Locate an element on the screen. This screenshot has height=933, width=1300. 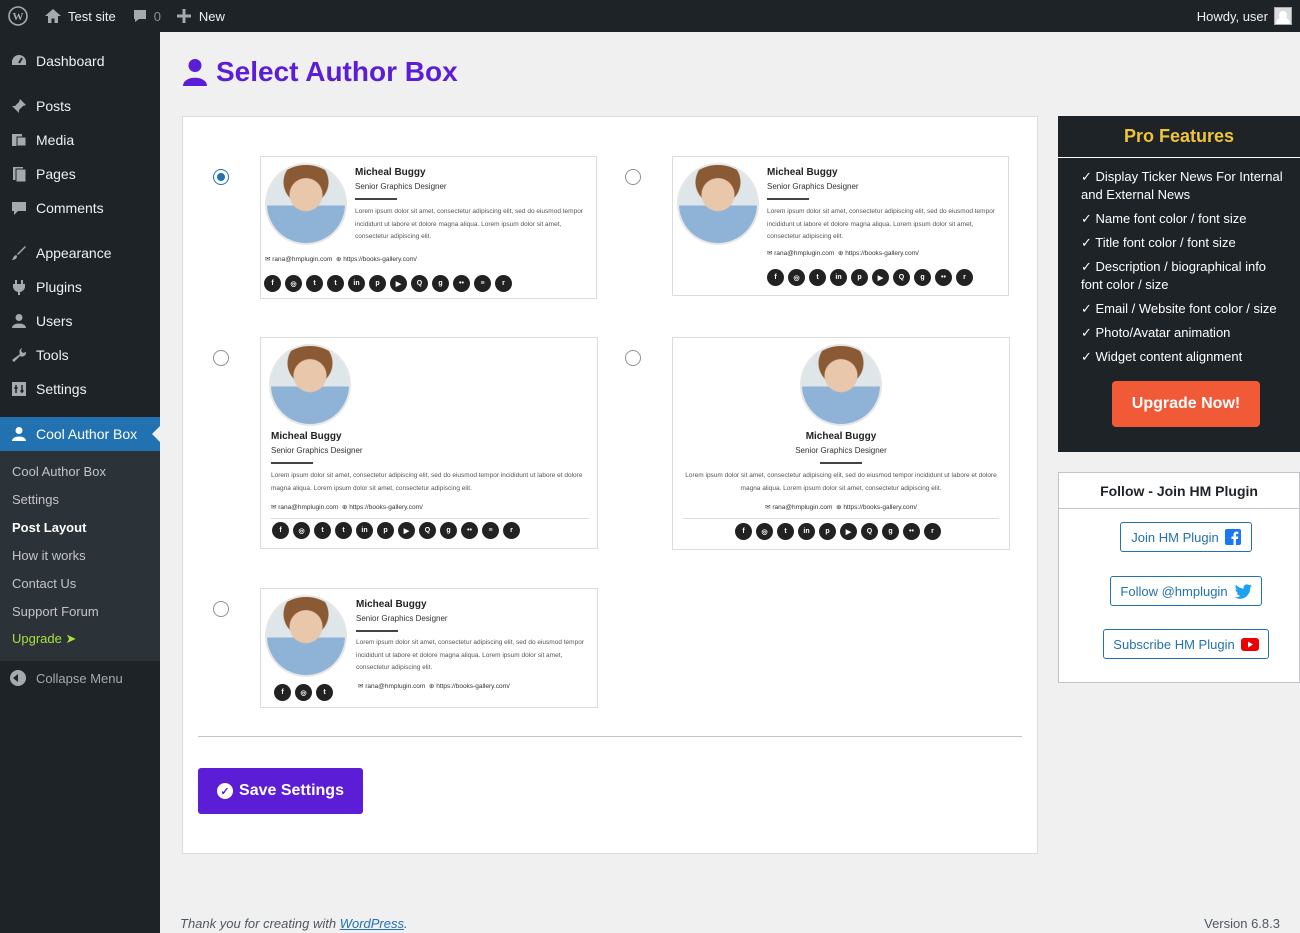
layout-5-radio is located at coordinates (221, 609).